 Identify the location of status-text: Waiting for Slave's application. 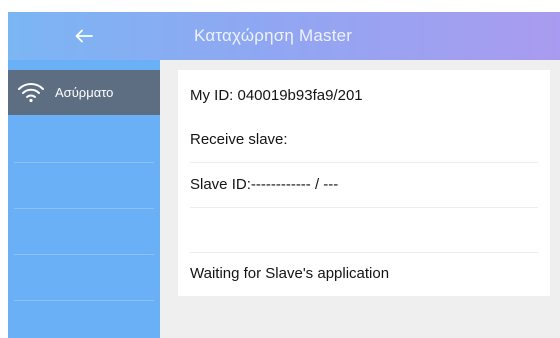
(290, 273).